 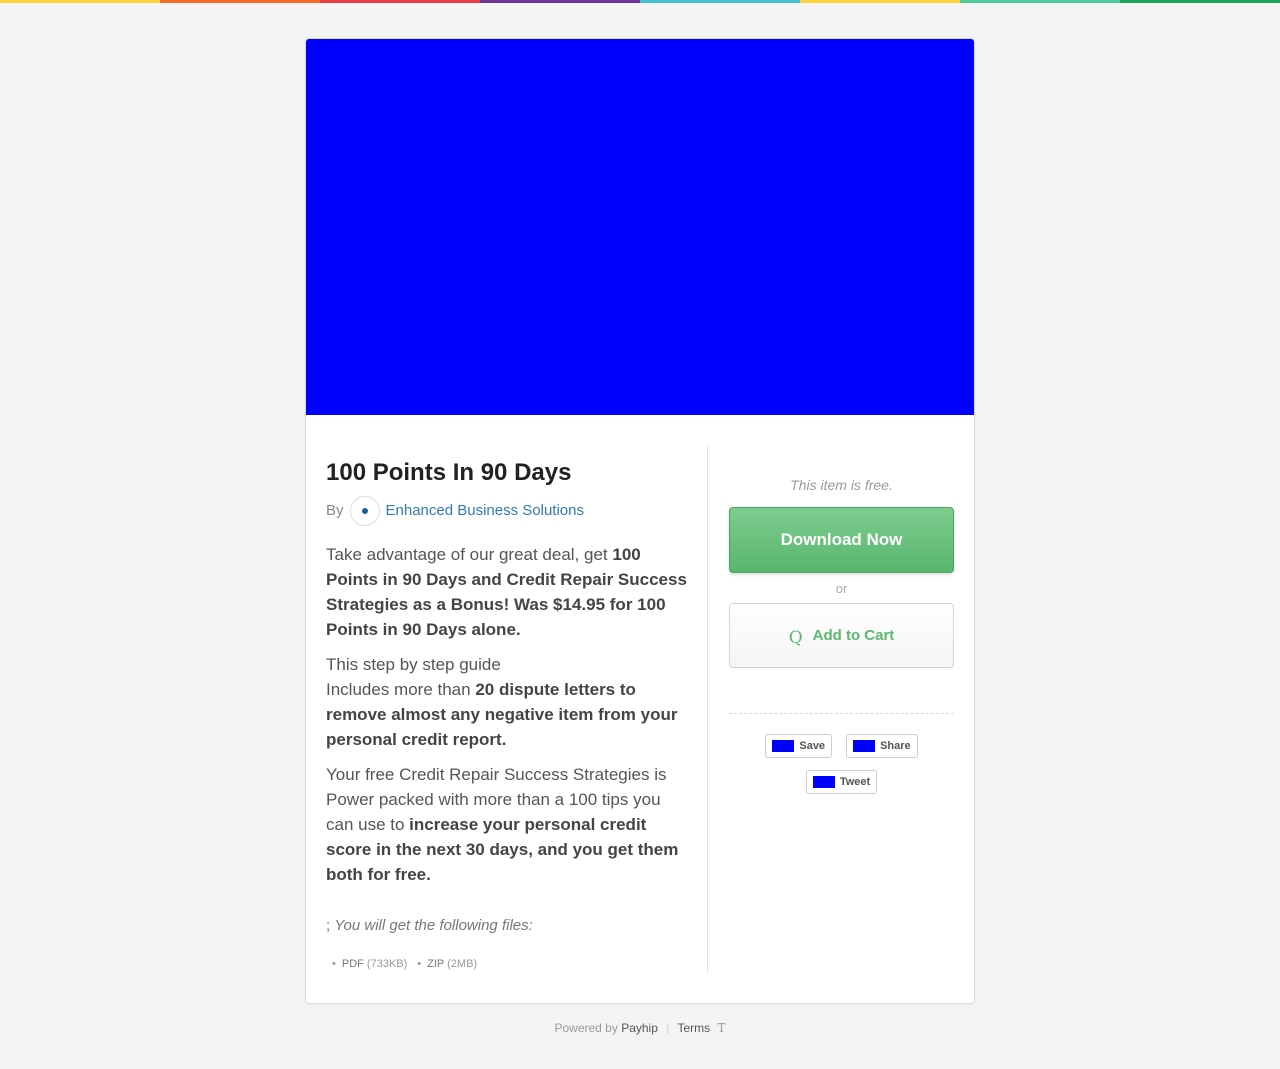 I want to click on save-button: Save, so click(x=799, y=746).